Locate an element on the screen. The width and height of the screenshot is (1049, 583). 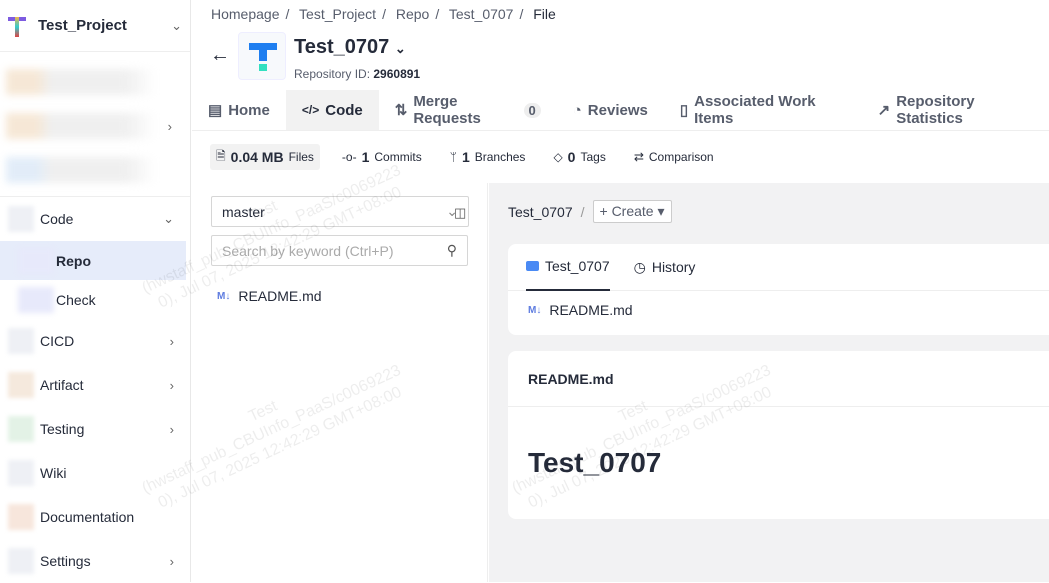
readme-heading: Test_0707 is located at coordinates (595, 462).